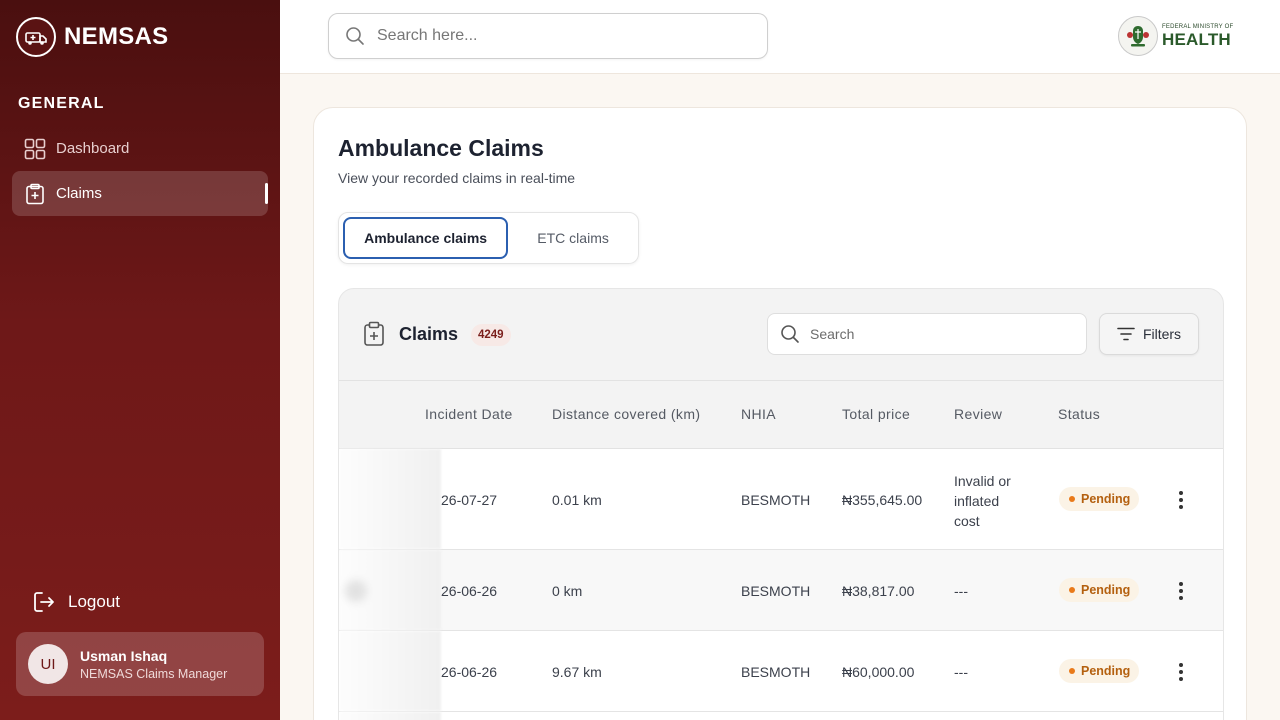 The height and width of the screenshot is (720, 1280). Describe the element at coordinates (758, 414) in the screenshot. I see `column-header-nhia: NHIA` at that location.